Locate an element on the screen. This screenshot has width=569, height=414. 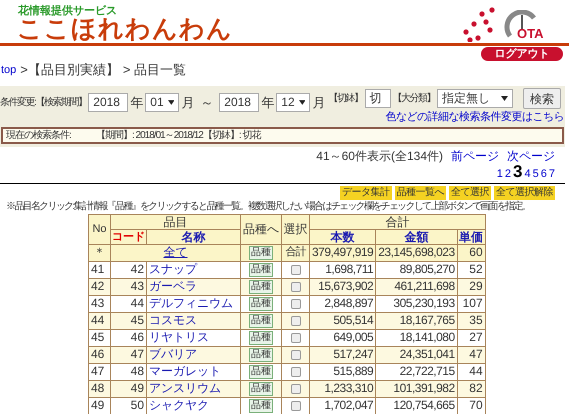
column-header: コード is located at coordinates (128, 236).